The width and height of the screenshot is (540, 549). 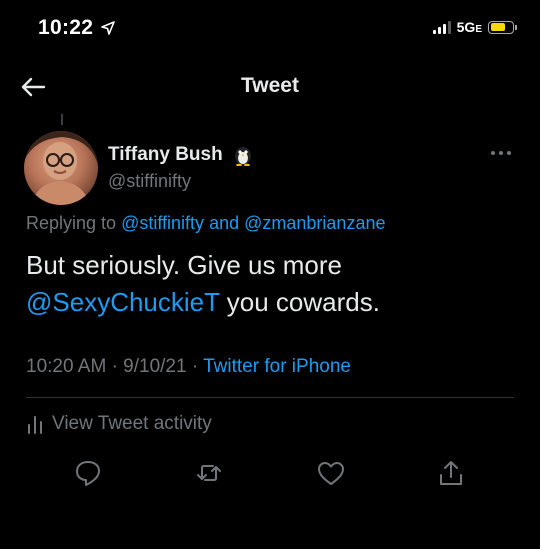 What do you see at coordinates (155, 366) in the screenshot?
I see `tweet-date: 9/10/21` at bounding box center [155, 366].